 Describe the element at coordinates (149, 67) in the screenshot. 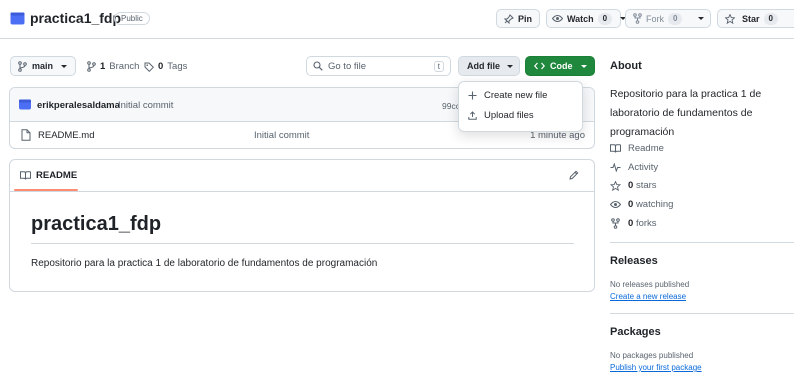

I see `tag-icon` at that location.